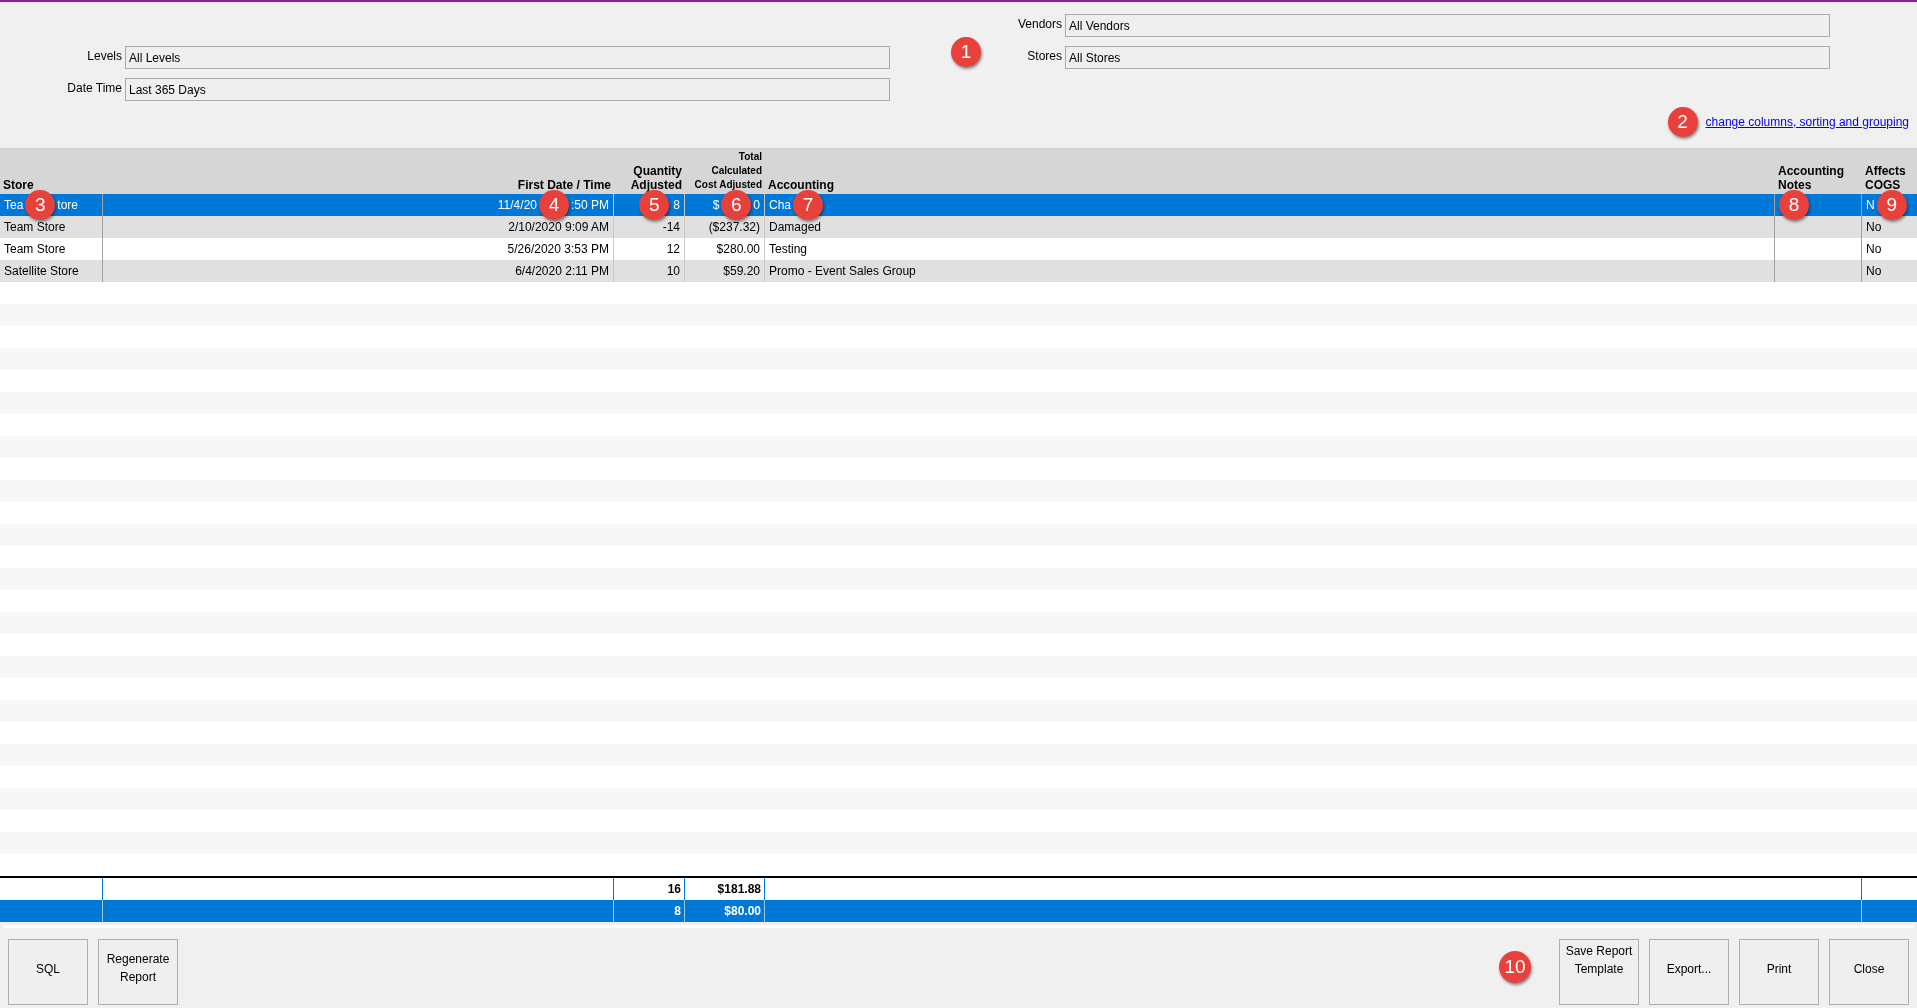  Describe the element at coordinates (1039, 24) in the screenshot. I see `filter-label: Vendors` at that location.